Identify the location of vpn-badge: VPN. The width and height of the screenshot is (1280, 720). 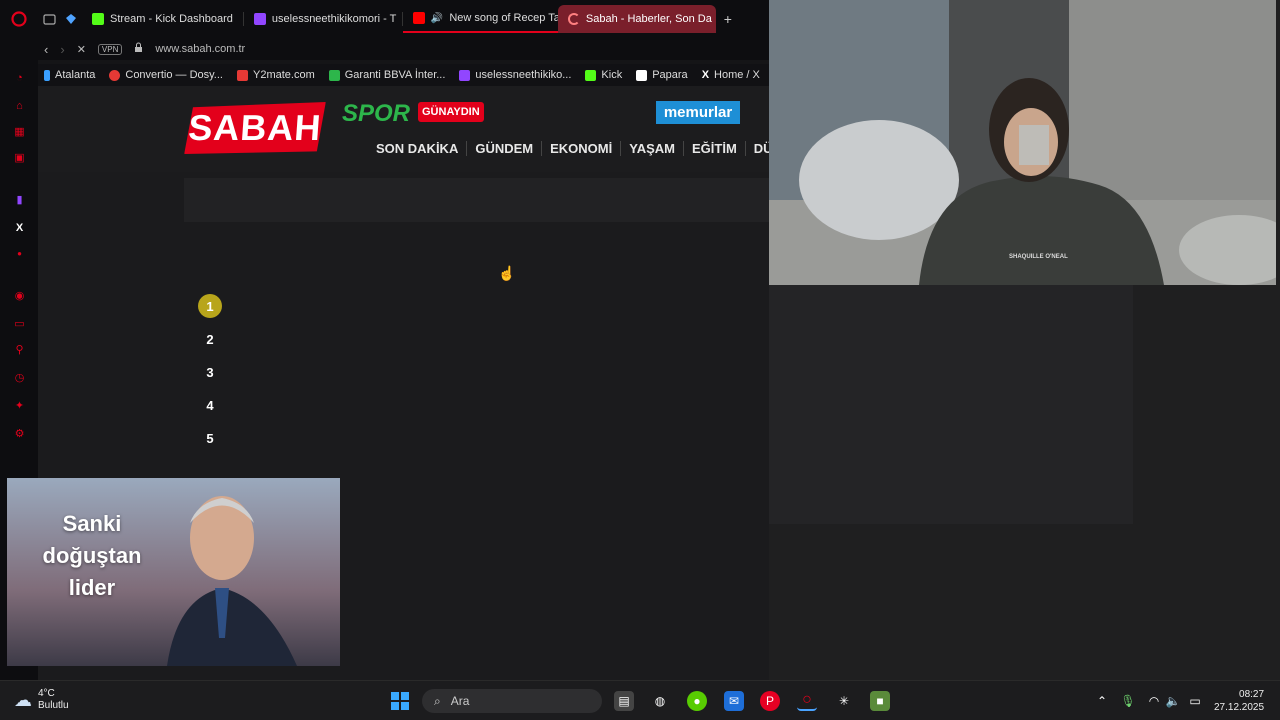
(110, 49).